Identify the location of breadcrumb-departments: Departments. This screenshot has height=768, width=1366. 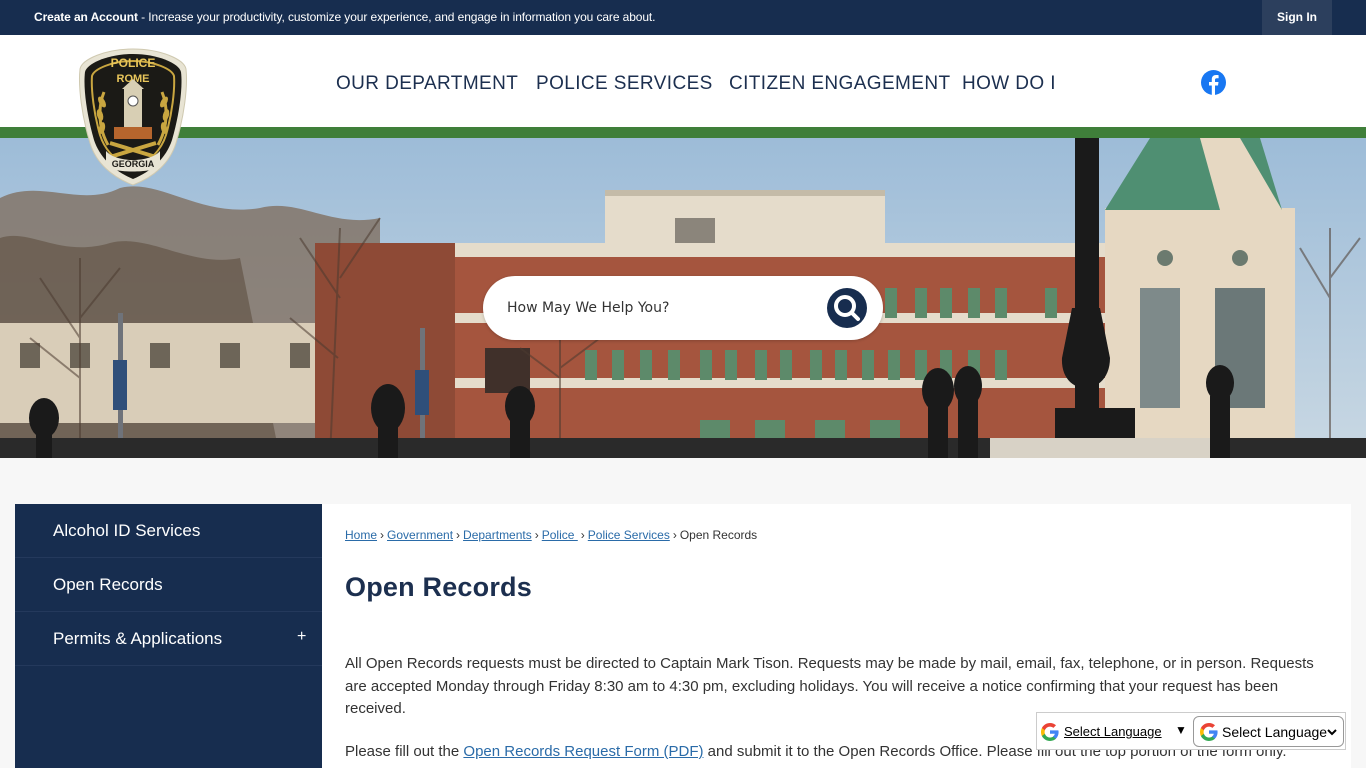
(497, 535).